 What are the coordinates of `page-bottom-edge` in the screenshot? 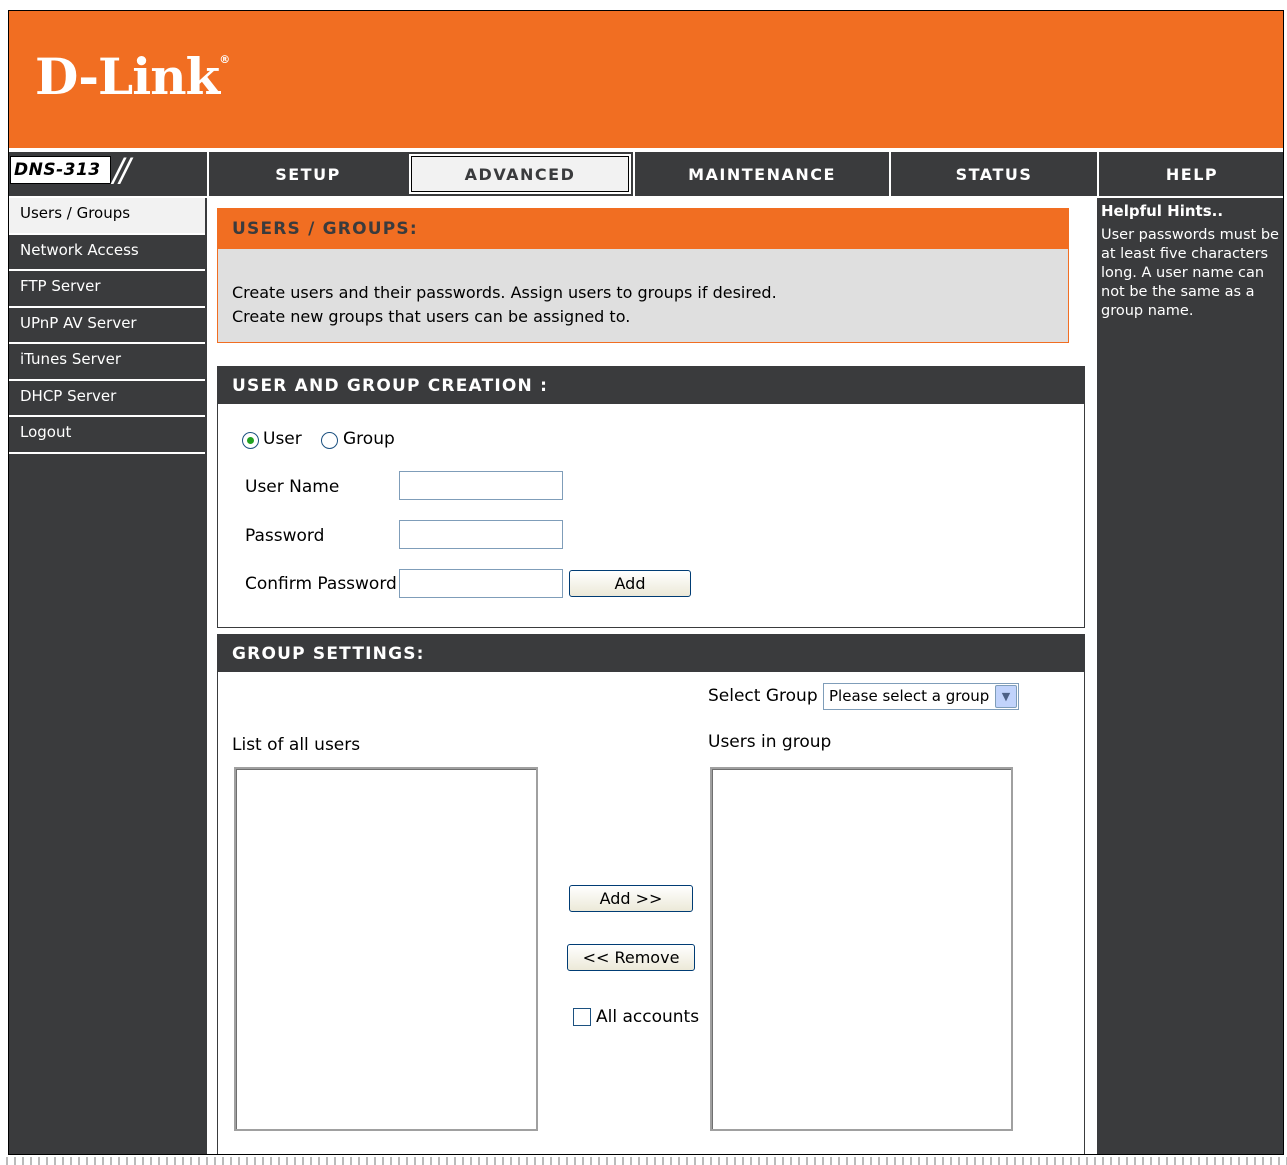 It's located at (643, 1161).